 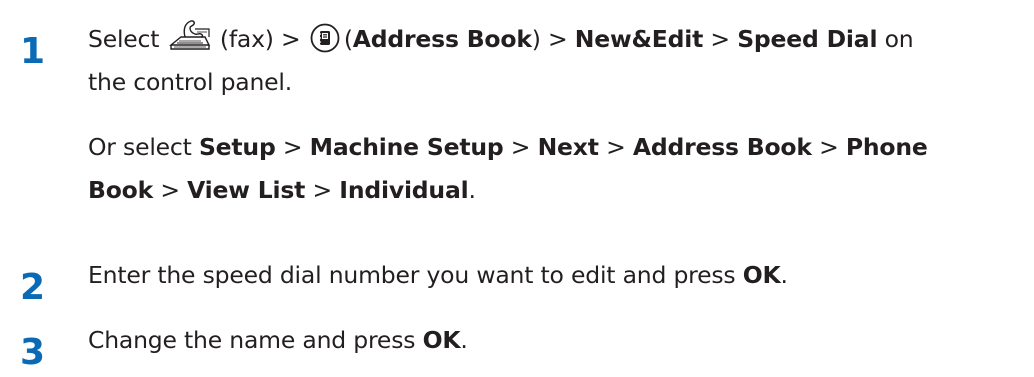 I want to click on new-edit-label: New&Edit, so click(x=639, y=39).